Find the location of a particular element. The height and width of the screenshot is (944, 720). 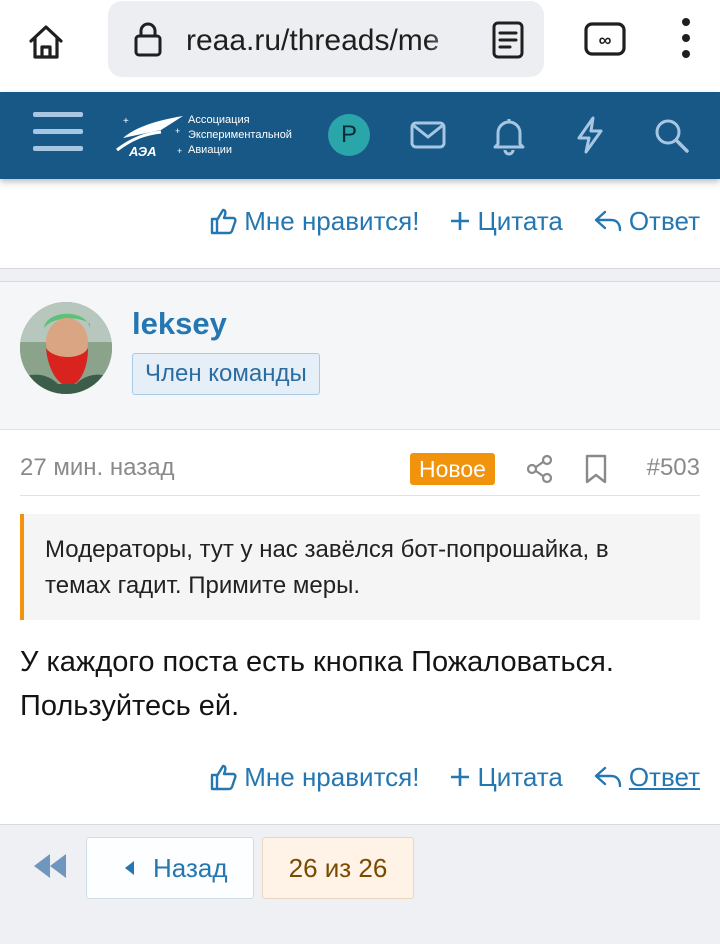

logo-line-1: Ассоциация is located at coordinates (219, 120).